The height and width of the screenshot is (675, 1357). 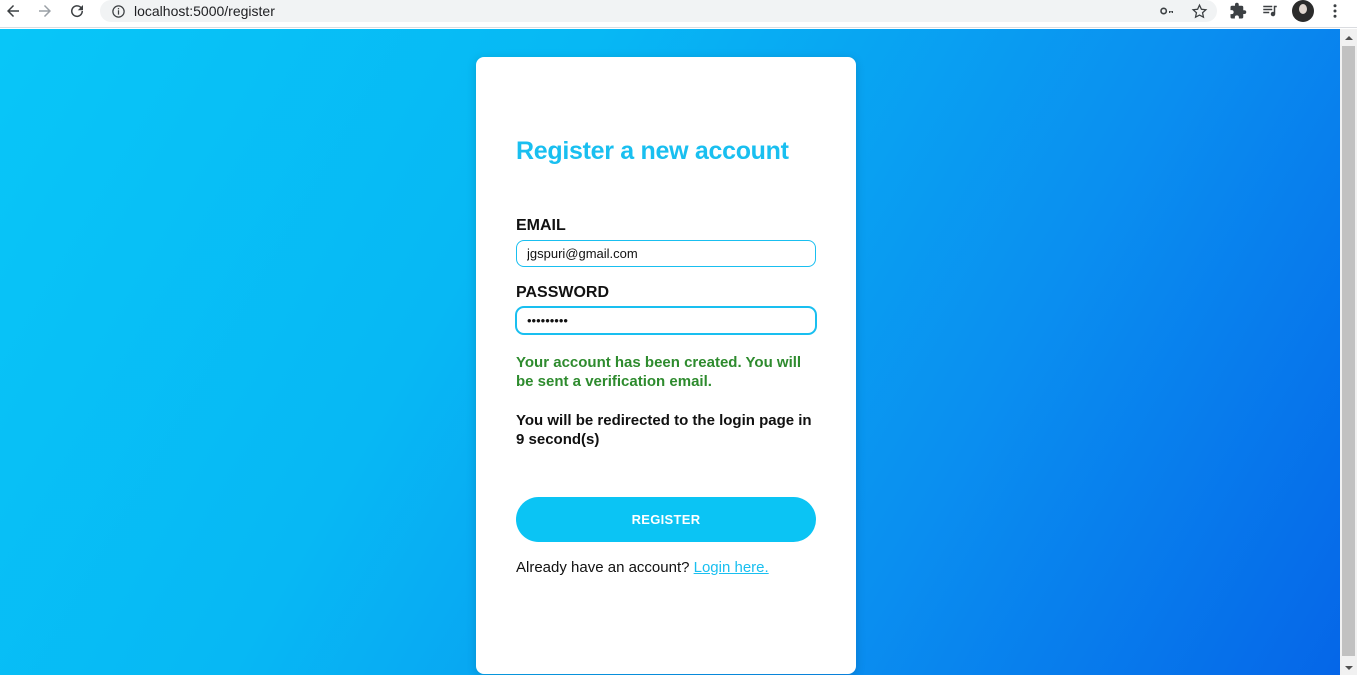 What do you see at coordinates (1270, 11) in the screenshot?
I see `media-queue-icon` at bounding box center [1270, 11].